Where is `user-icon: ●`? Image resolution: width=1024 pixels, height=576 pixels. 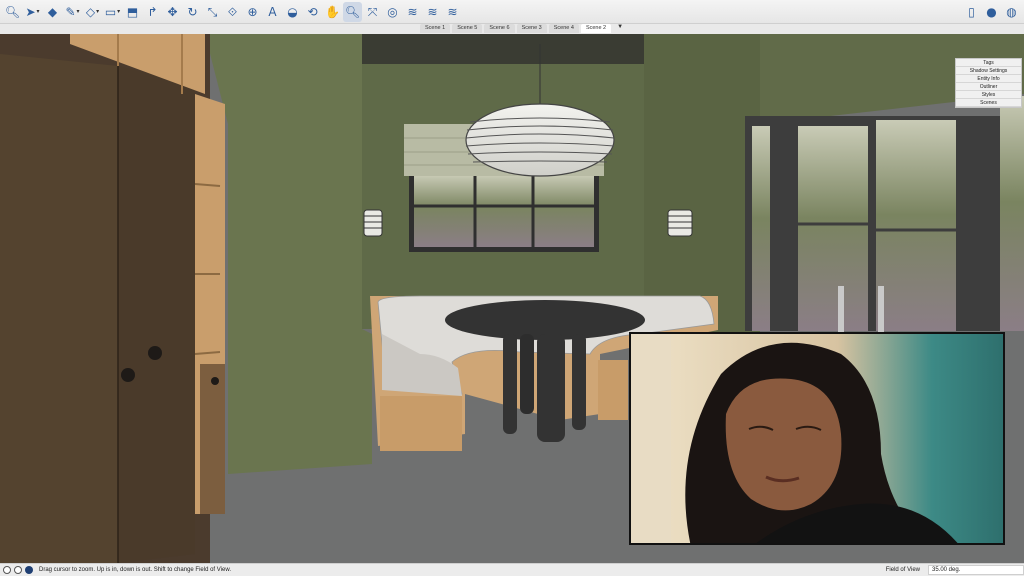
user-icon: ● is located at coordinates (991, 12).